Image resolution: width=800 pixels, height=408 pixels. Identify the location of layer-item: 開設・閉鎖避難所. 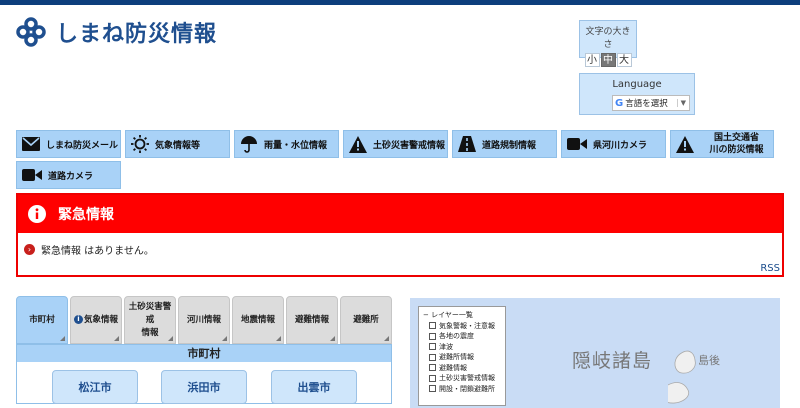
(462, 389).